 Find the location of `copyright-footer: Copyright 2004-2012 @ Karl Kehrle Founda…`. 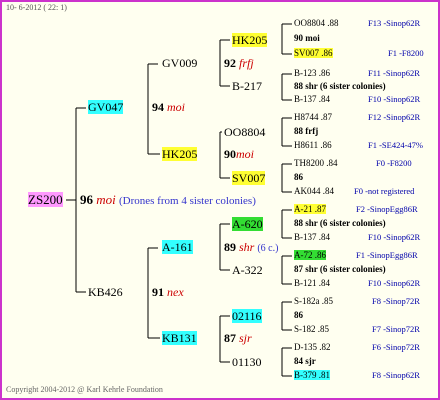

copyright-footer: Copyright 2004-2012 @ Karl Kehrle Founda… is located at coordinates (84, 389).